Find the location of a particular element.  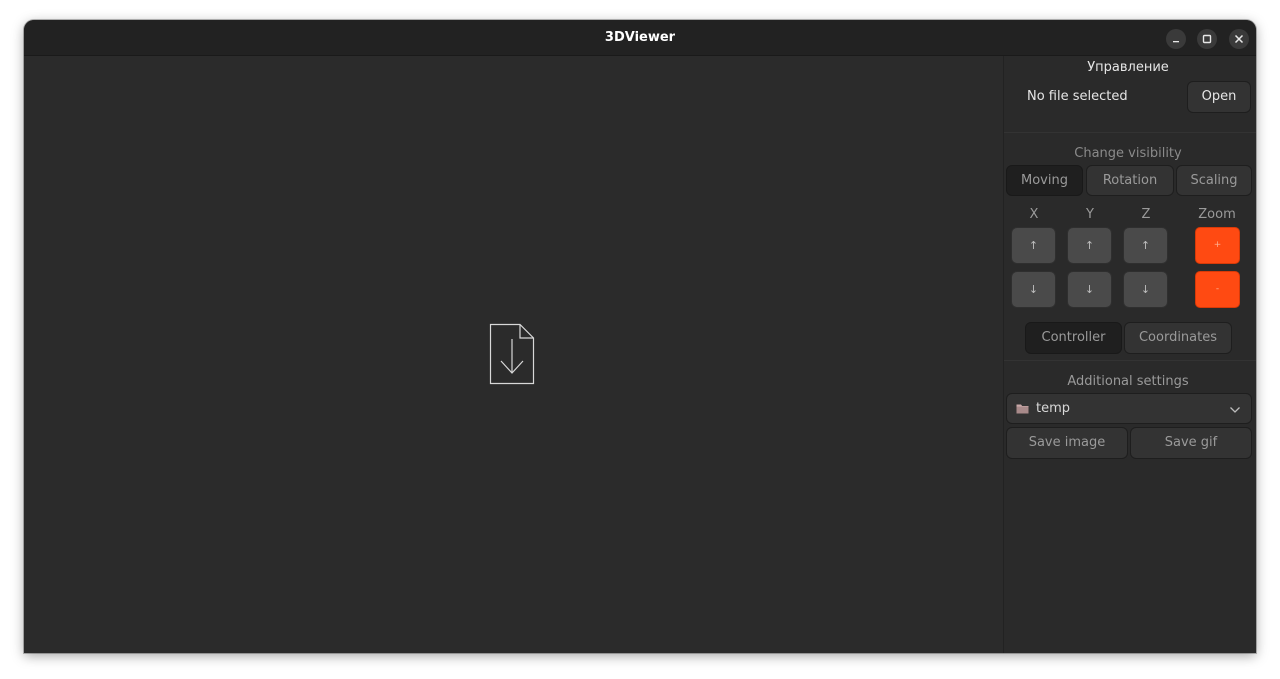

open-button: Open is located at coordinates (1219, 97).